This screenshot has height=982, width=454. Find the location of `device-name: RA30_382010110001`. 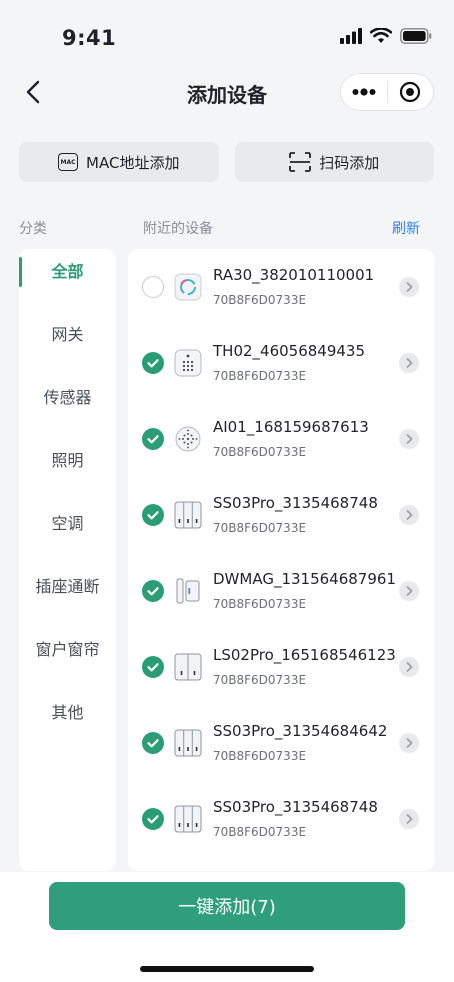

device-name: RA30_382010110001 is located at coordinates (294, 275).